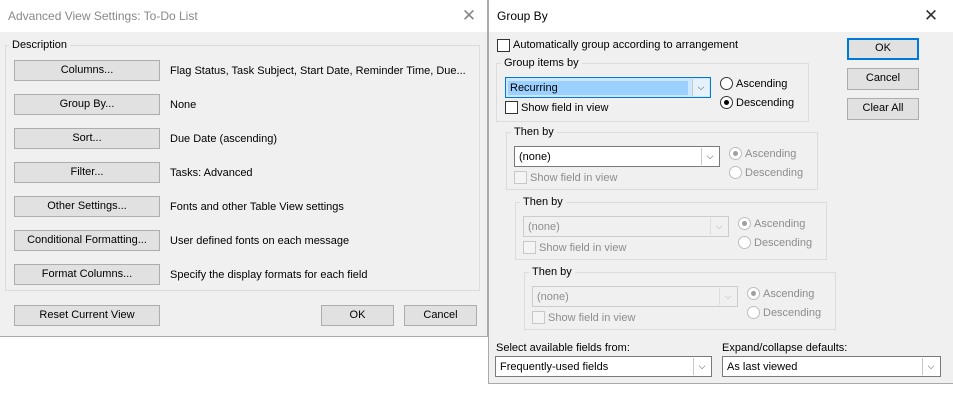 Image resolution: width=953 pixels, height=404 pixels. I want to click on clear-all-button: Clear All, so click(883, 109).